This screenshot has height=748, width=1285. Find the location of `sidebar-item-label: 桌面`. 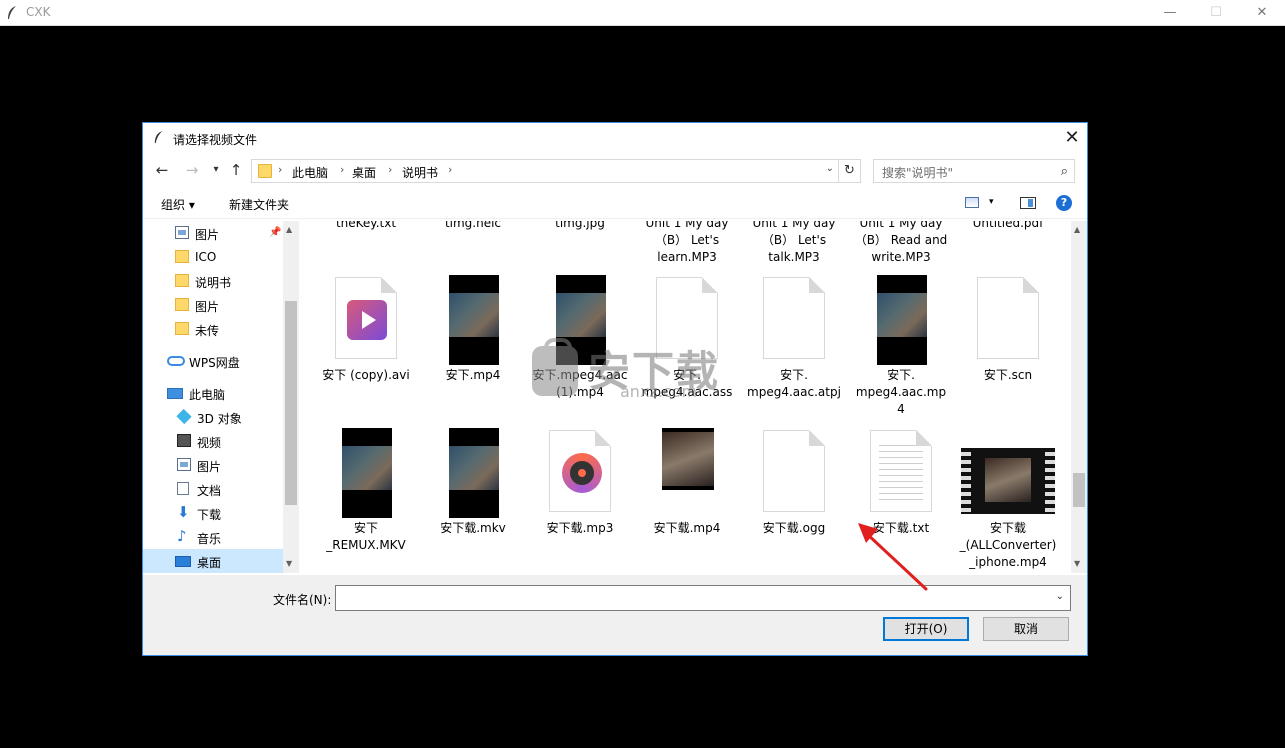

sidebar-item-label: 桌面 is located at coordinates (209, 563).